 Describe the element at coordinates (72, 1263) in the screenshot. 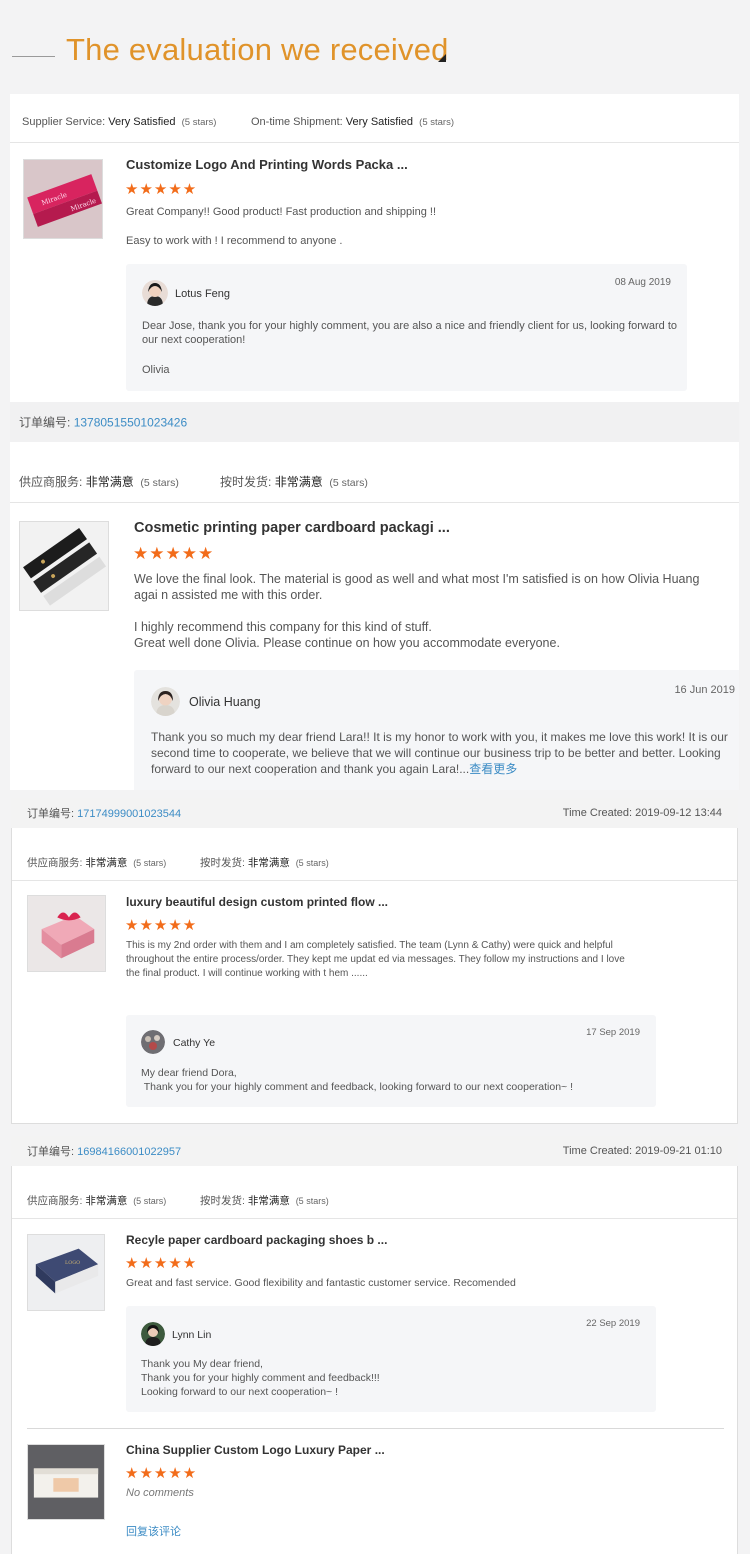

I see `svg-text: LOGO` at that location.